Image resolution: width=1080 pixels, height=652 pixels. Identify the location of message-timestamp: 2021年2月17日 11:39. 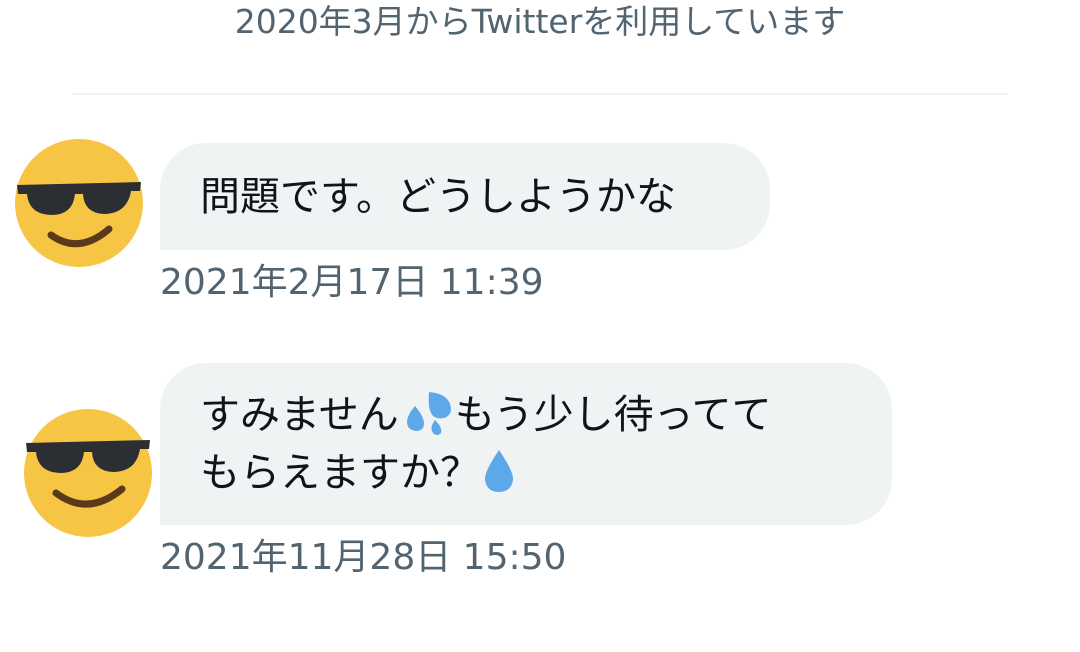
(352, 282).